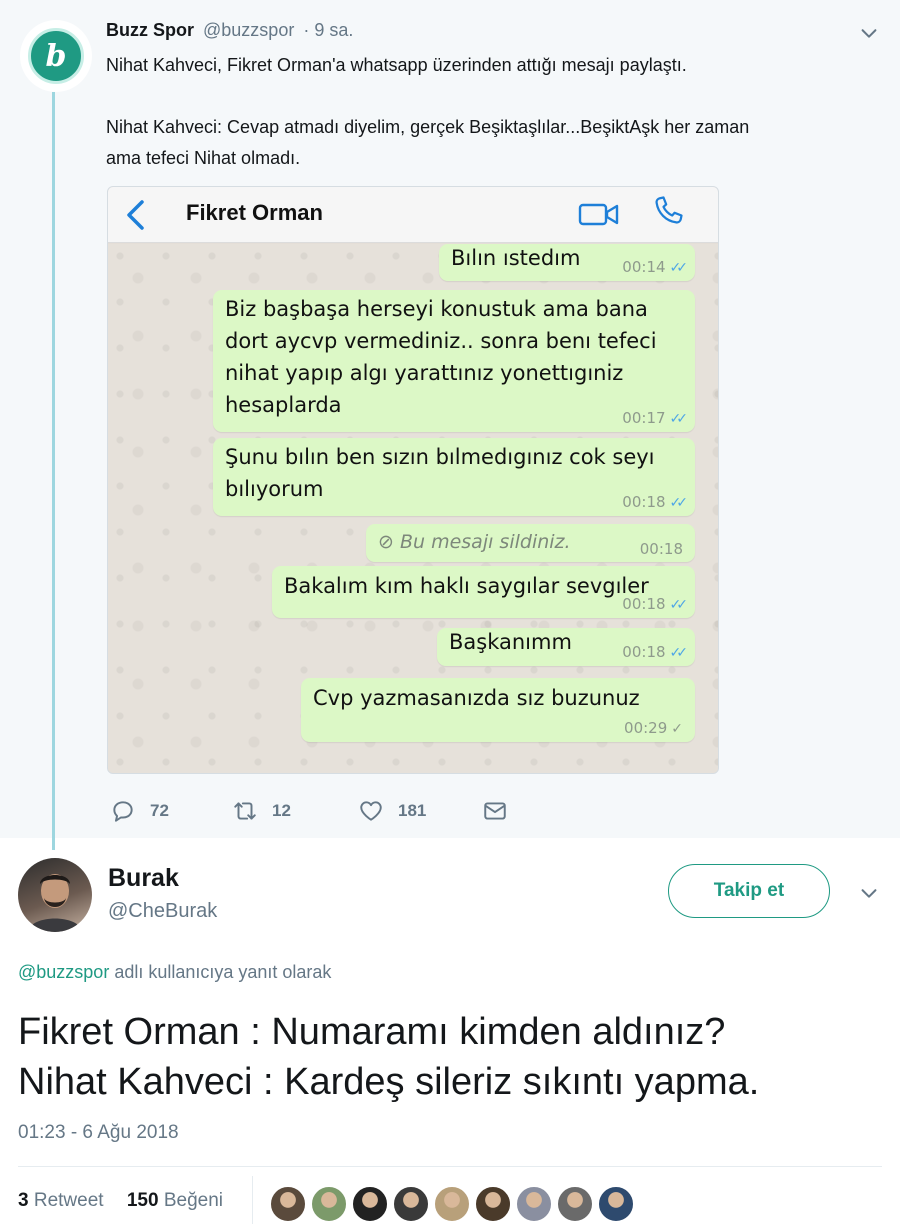 This screenshot has width=900, height=1224. Describe the element at coordinates (143, 1200) in the screenshot. I see `like-count: 150` at that location.